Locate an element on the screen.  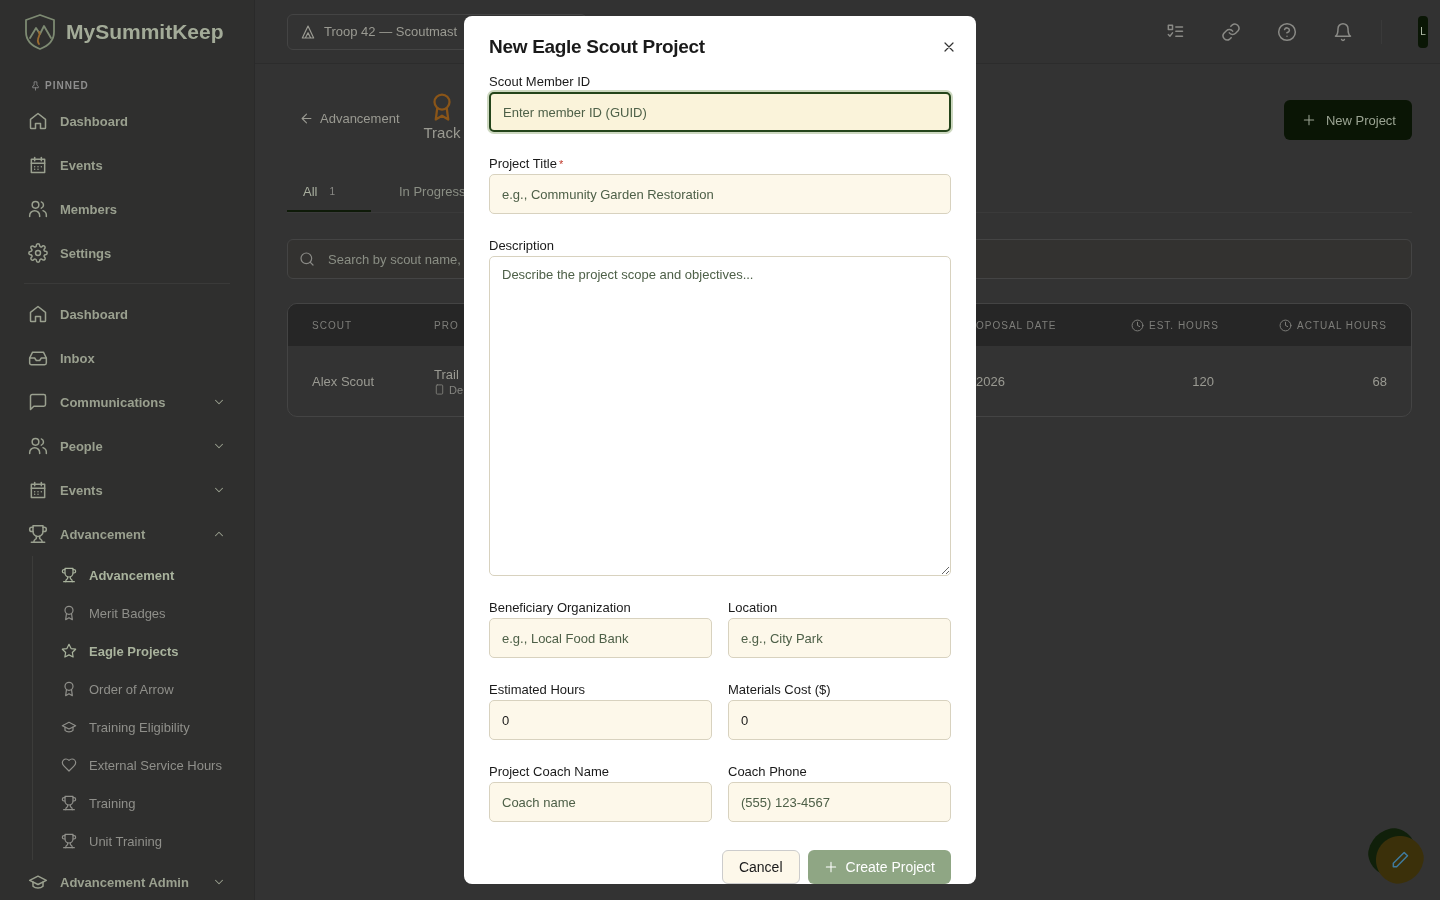
field-label: Coach Phone is located at coordinates (768, 771).